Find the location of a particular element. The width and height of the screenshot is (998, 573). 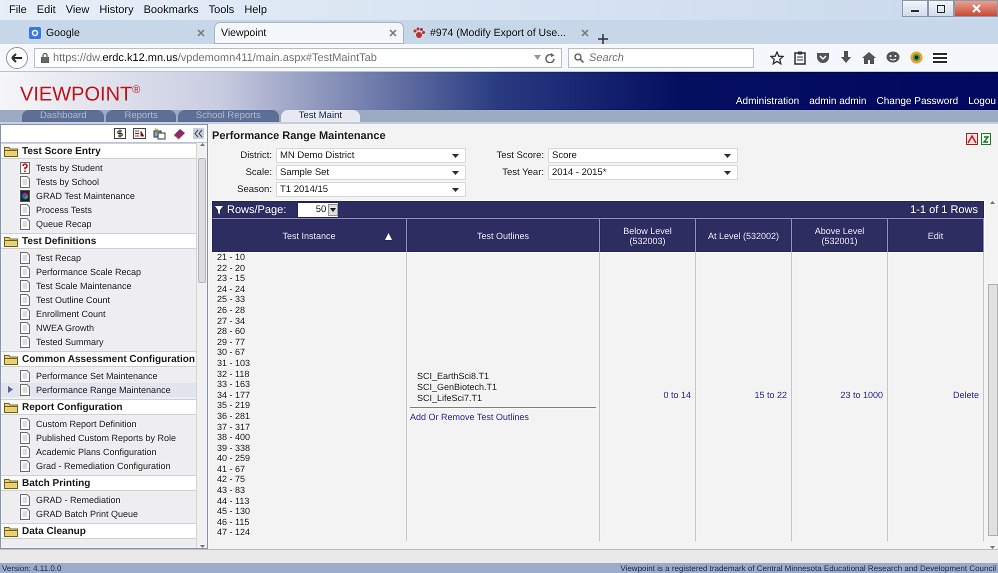

outline-name: SCI_LifeSci7.T1 is located at coordinates (450, 398).